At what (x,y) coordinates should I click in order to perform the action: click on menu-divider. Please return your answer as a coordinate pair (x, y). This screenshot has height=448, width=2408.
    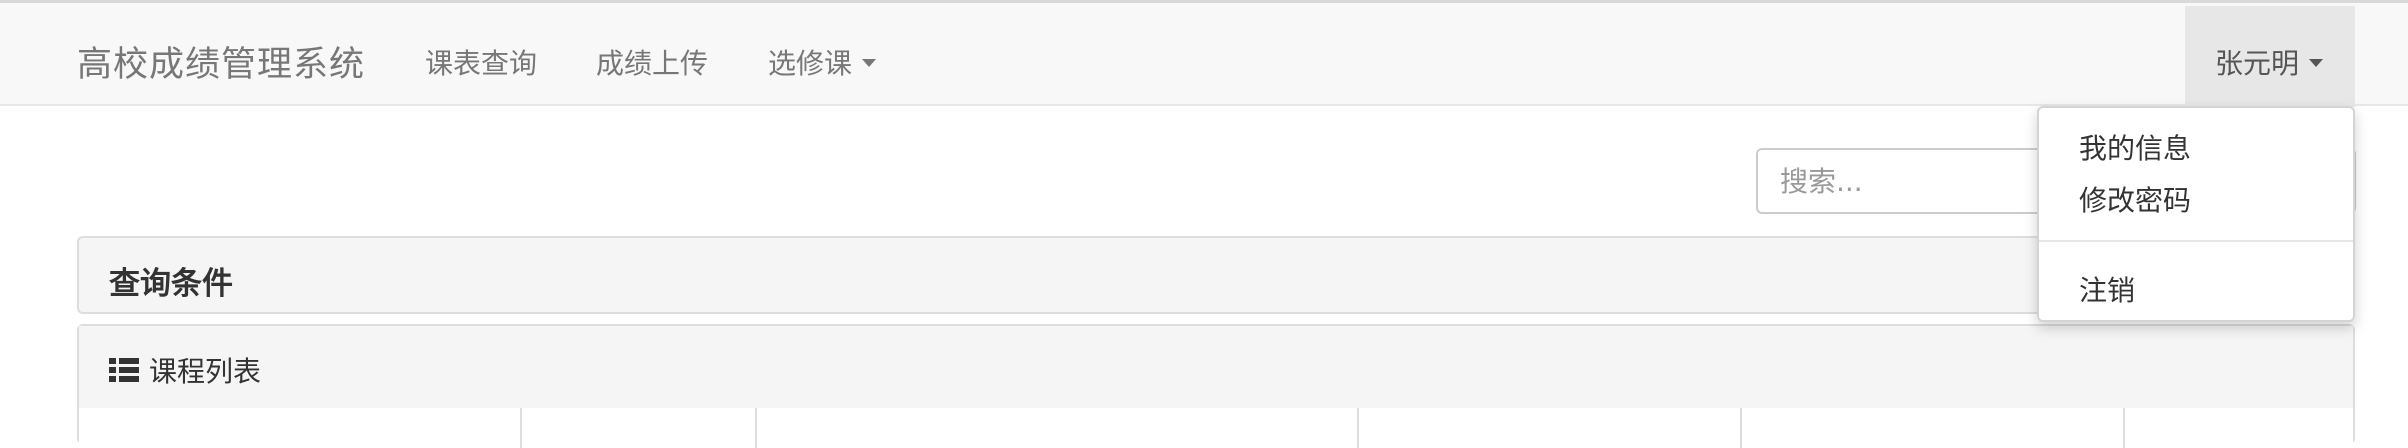
    Looking at the image, I should click on (2196, 241).